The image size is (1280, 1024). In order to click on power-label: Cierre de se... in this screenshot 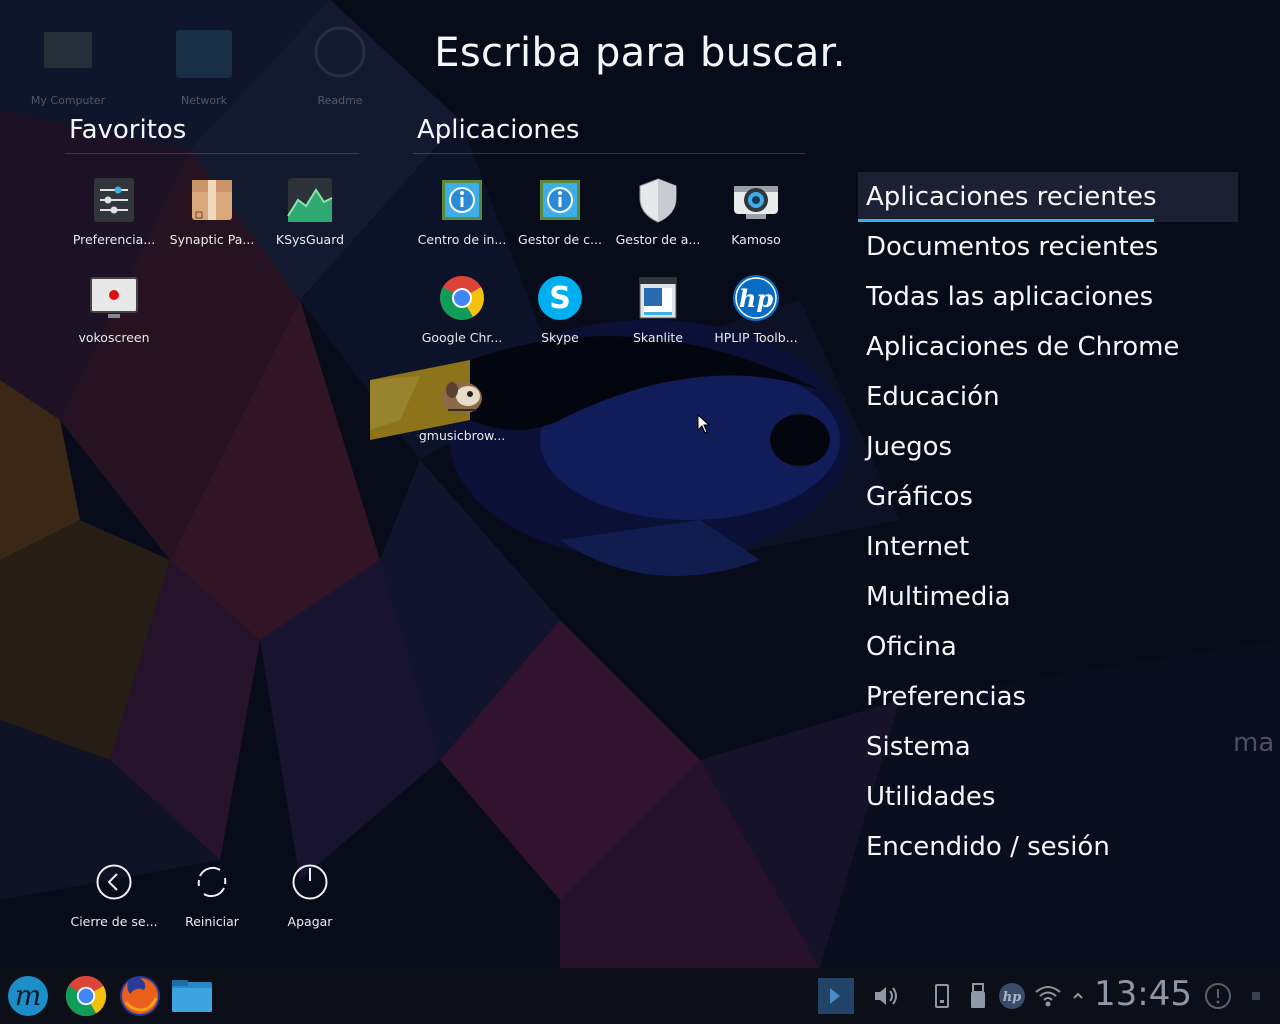, I will do `click(114, 921)`.